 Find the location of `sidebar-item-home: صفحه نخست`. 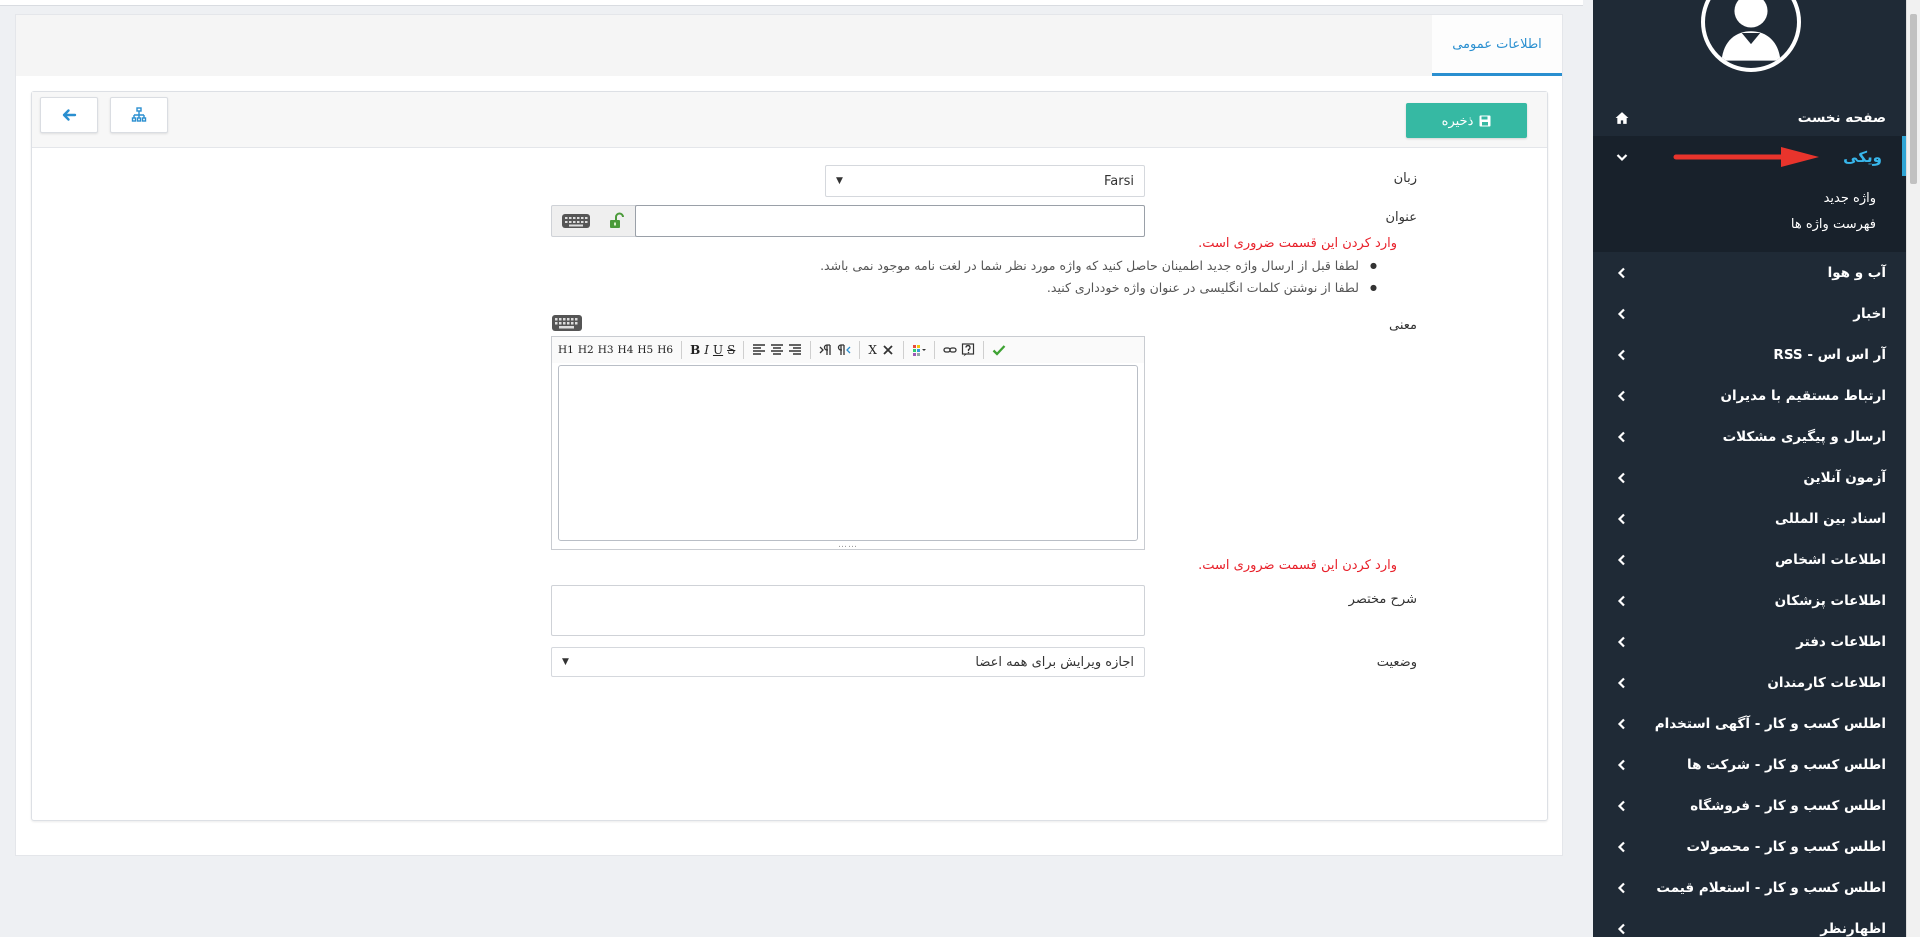

sidebar-item-home: صفحه نخست is located at coordinates (1749, 117).